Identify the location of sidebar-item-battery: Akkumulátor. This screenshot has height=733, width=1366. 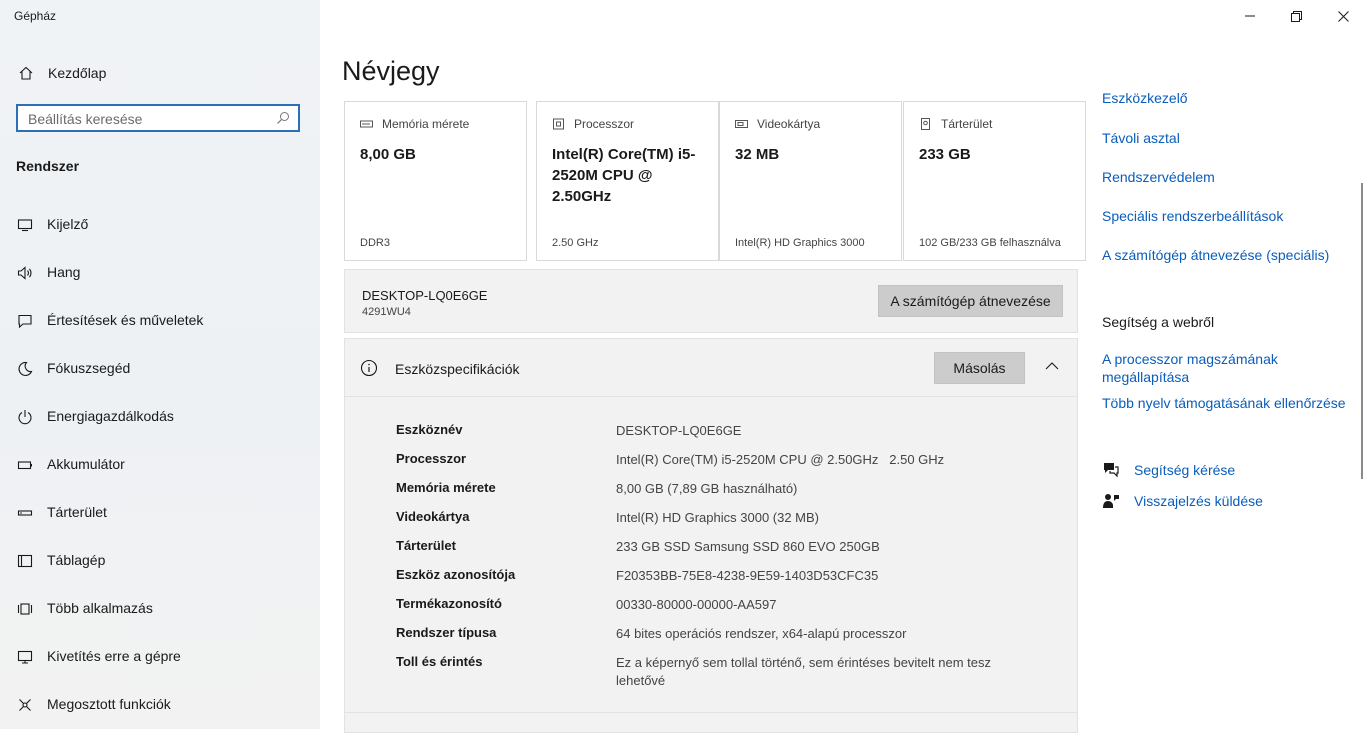
(160, 465).